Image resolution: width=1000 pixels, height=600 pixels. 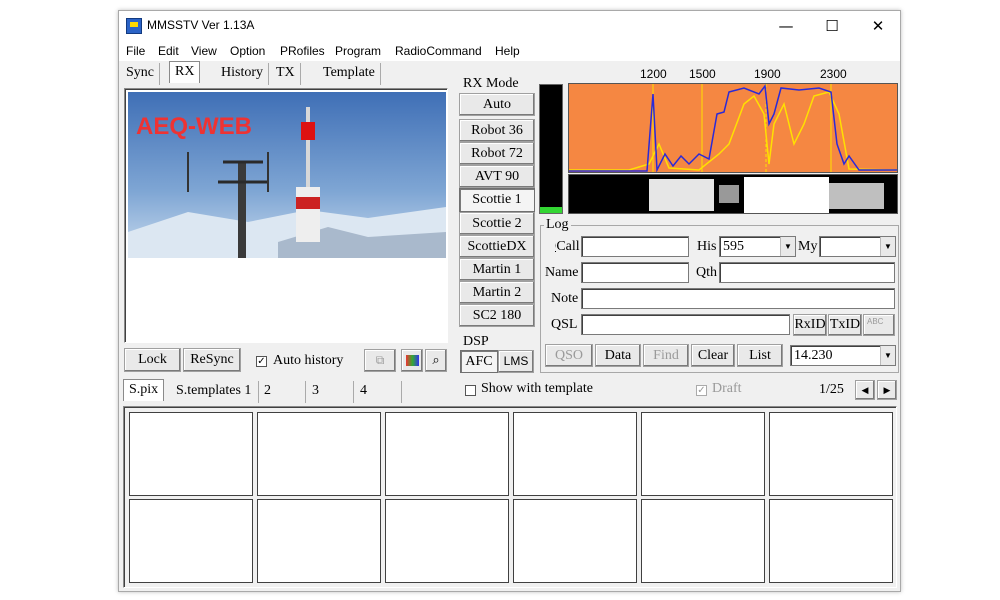 I want to click on menu-program: Program, so click(x=358, y=51).